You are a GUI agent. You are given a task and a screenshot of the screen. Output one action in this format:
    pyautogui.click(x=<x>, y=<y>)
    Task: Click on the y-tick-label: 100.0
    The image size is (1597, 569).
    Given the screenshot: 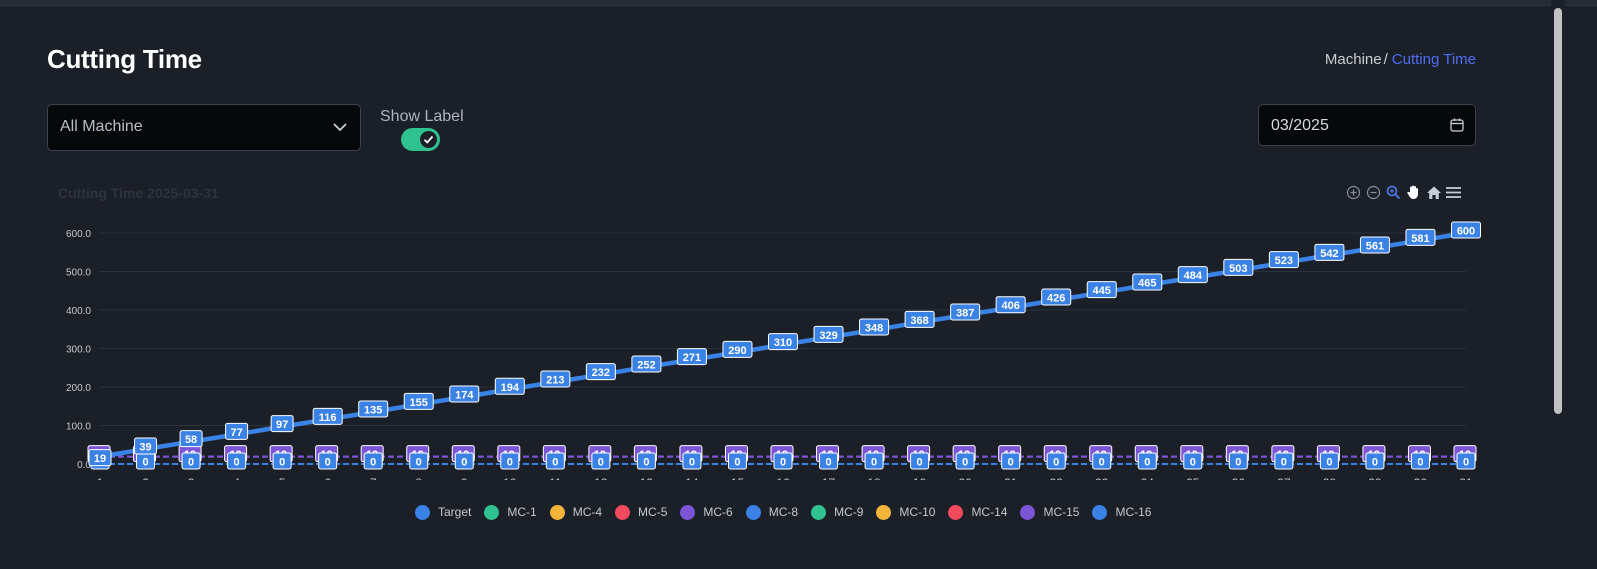 What is the action you would take?
    pyautogui.click(x=78, y=427)
    